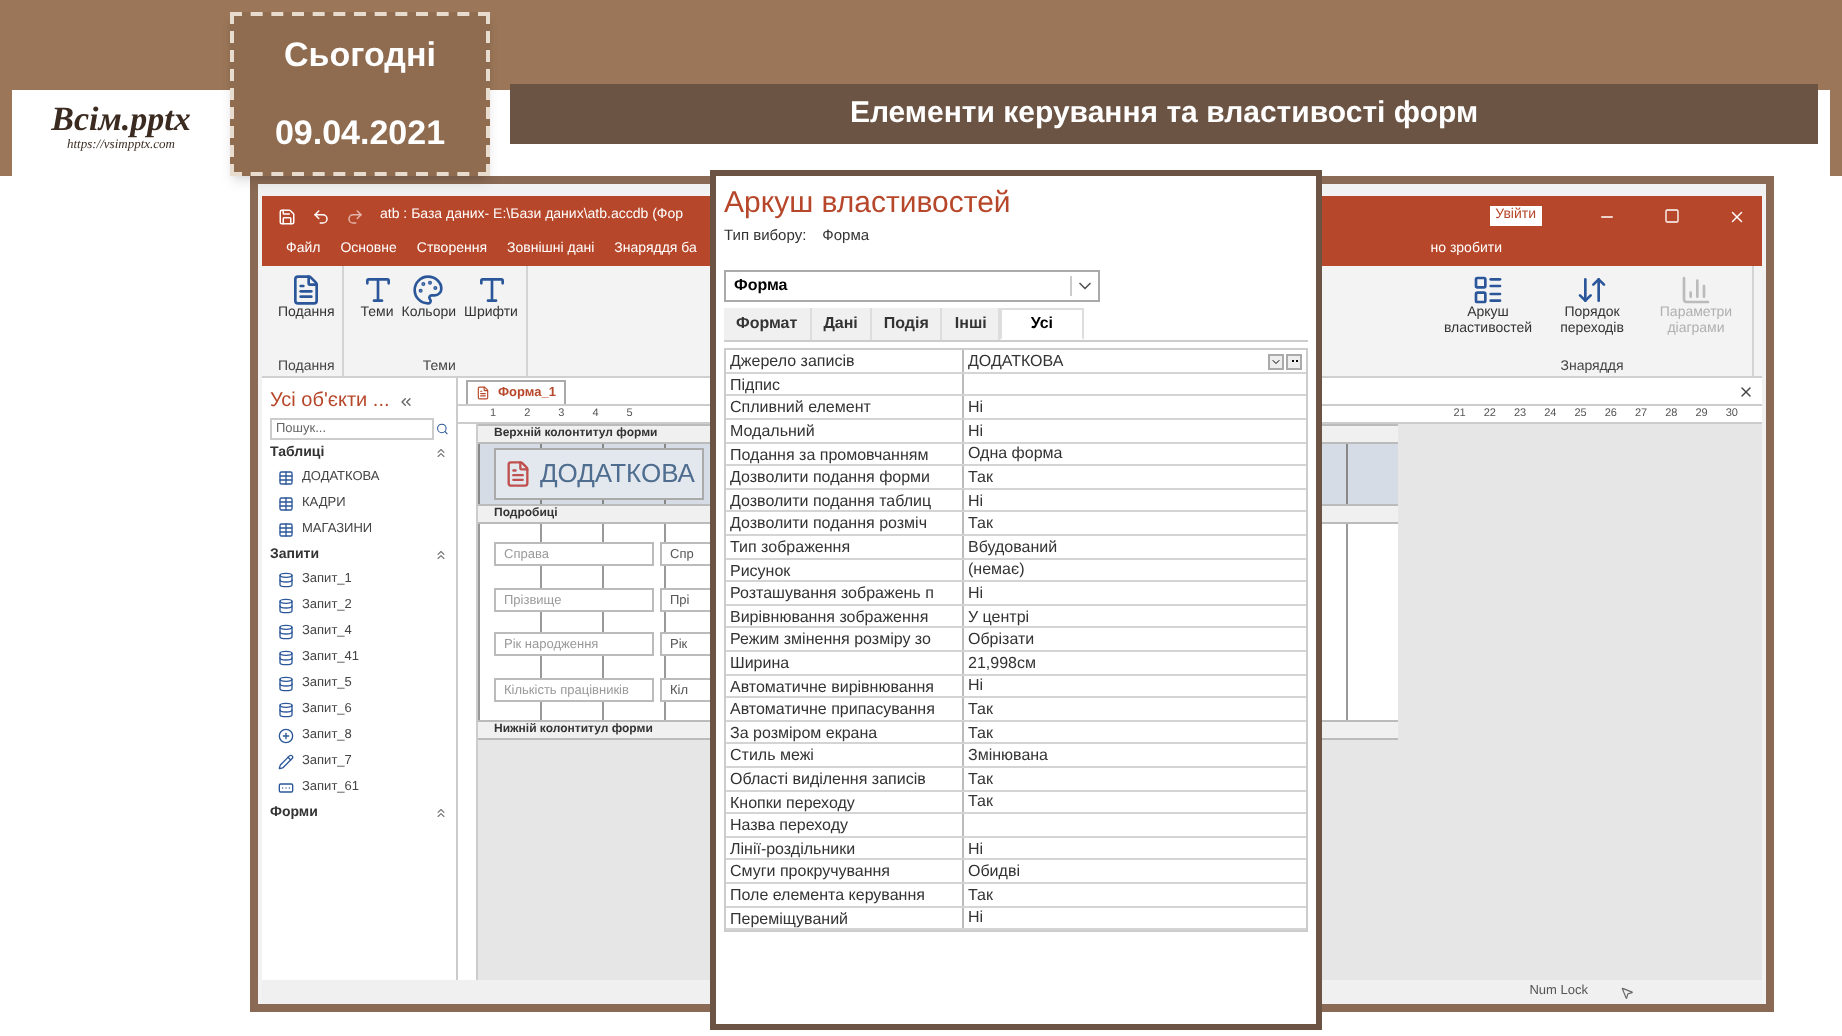 The width and height of the screenshot is (1842, 1036). What do you see at coordinates (845, 477) in the screenshot?
I see `property-name: Дозволити подання форми` at bounding box center [845, 477].